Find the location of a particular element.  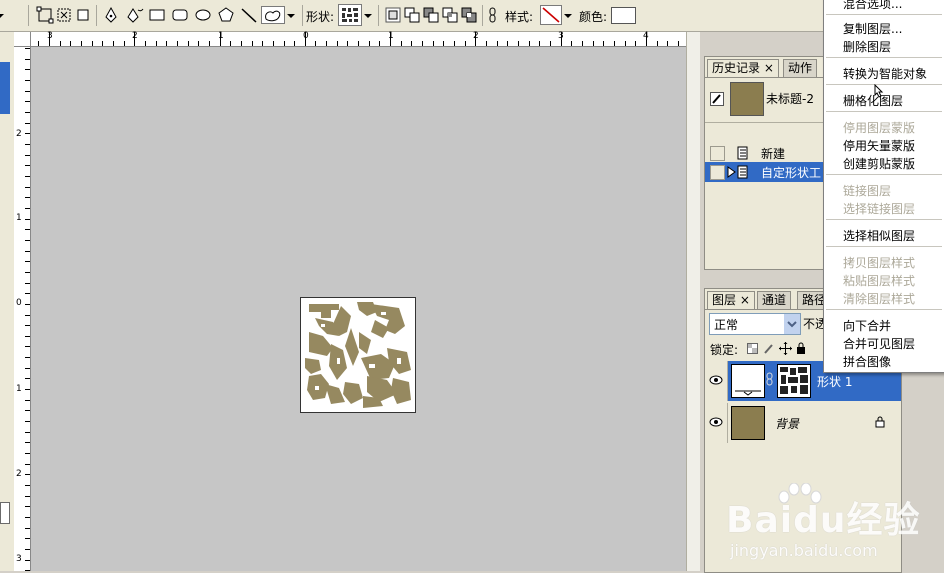

intersect-shape-areas-icon is located at coordinates (450, 15).